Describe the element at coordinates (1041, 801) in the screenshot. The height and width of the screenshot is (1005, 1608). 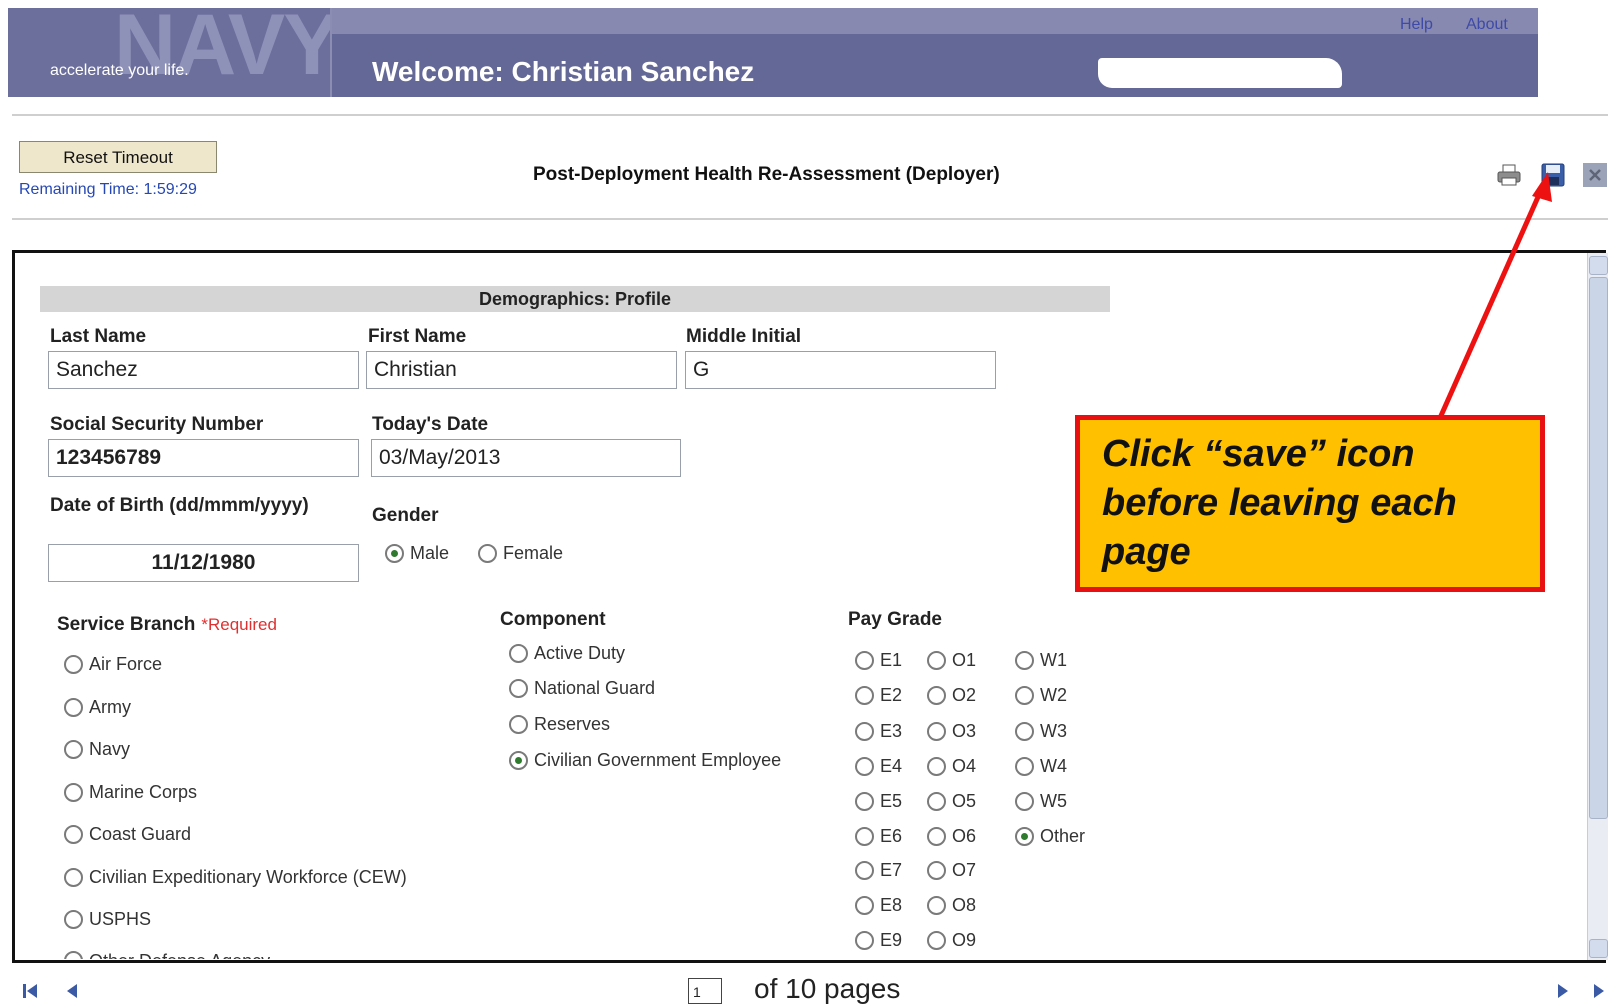
I see `pay-grade-option: W5` at that location.